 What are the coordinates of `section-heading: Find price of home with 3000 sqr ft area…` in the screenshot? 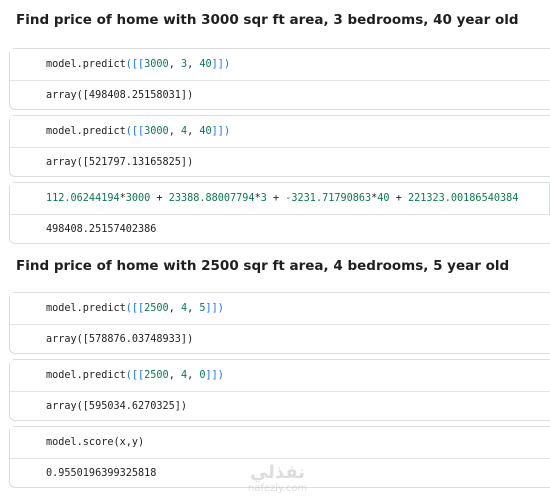 It's located at (267, 20).